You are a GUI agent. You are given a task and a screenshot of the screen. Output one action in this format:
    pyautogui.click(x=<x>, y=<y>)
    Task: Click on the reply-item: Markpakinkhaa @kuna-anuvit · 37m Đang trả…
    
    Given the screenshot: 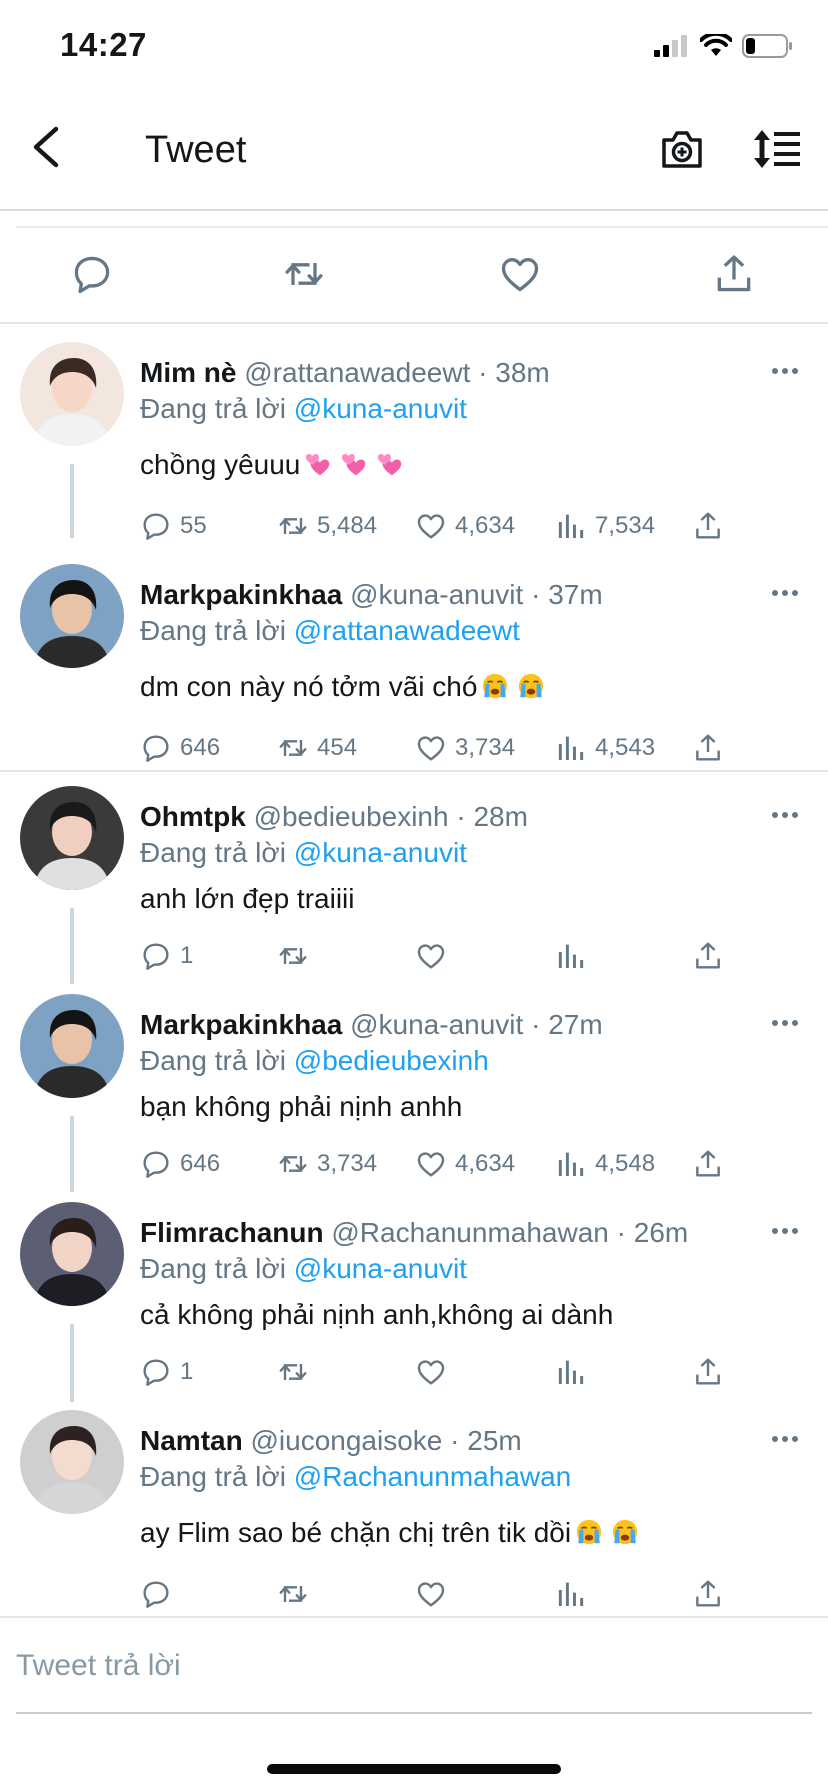 What is the action you would take?
    pyautogui.click(x=414, y=671)
    